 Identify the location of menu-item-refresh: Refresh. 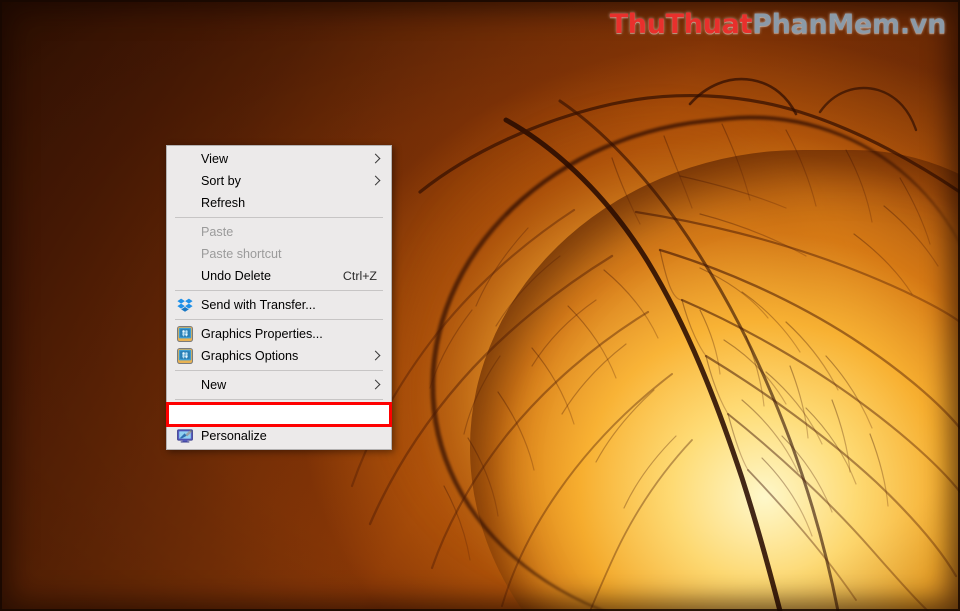
(279, 203).